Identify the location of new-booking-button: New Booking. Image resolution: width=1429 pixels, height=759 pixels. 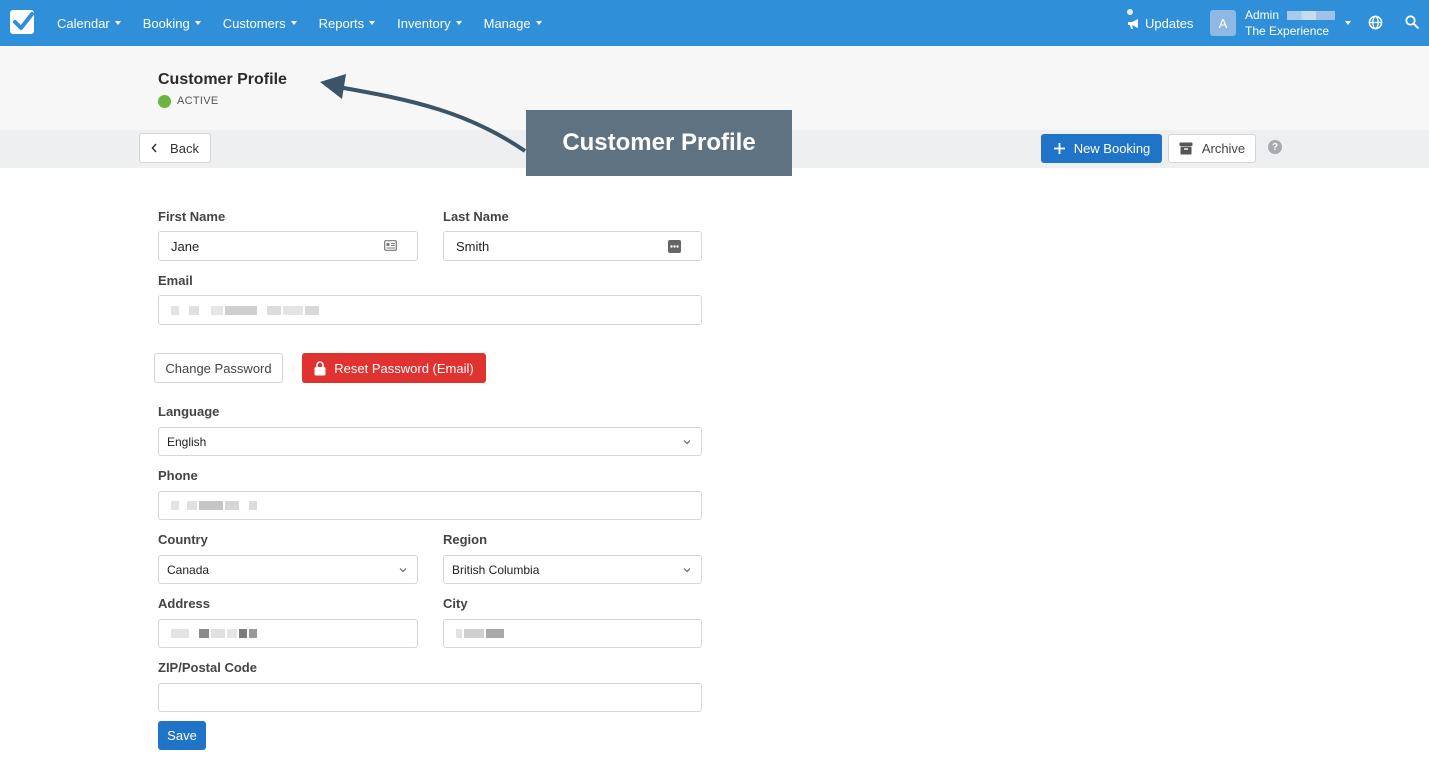
(1101, 148).